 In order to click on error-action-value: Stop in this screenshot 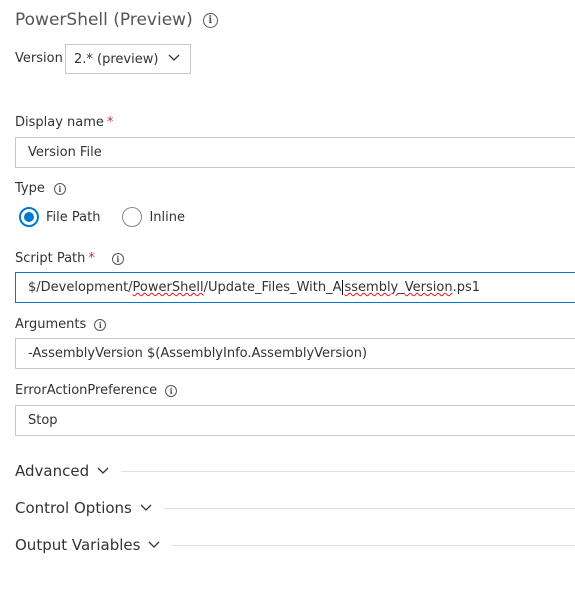, I will do `click(43, 420)`.